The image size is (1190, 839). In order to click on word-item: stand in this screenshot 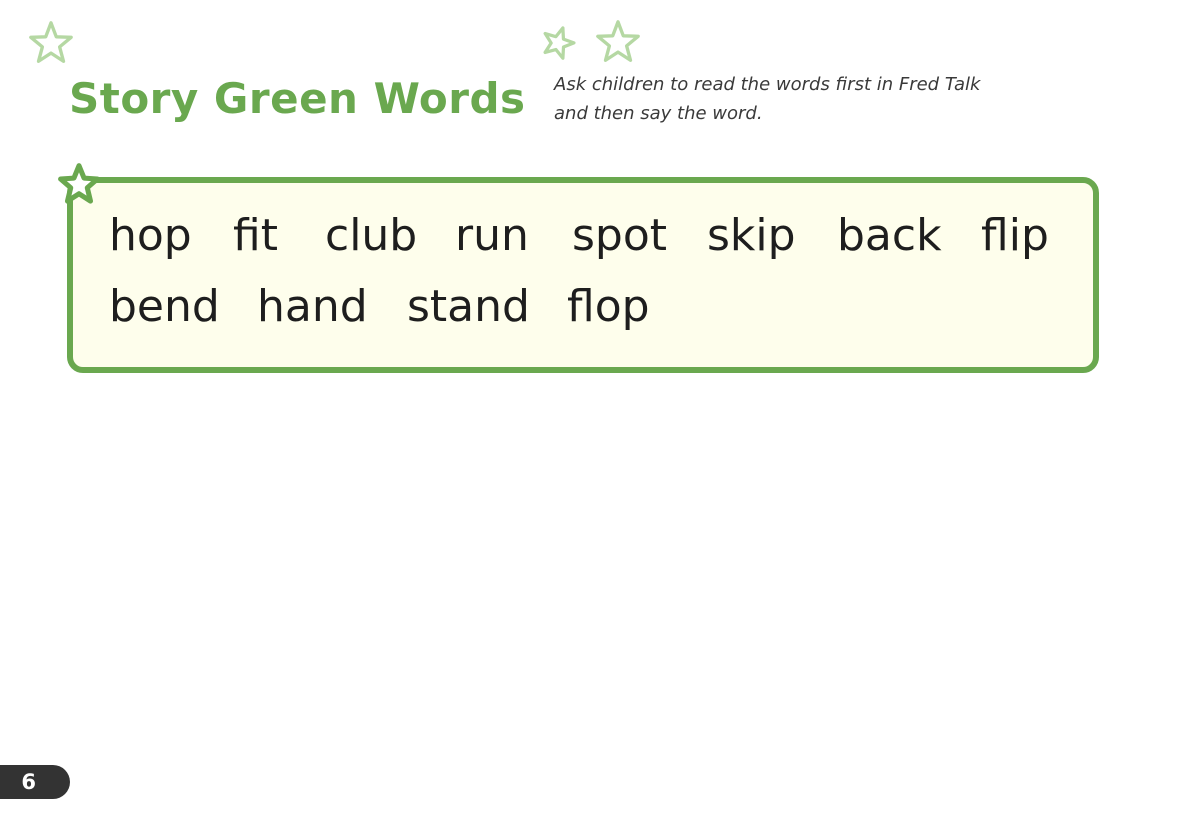, I will do `click(468, 306)`.